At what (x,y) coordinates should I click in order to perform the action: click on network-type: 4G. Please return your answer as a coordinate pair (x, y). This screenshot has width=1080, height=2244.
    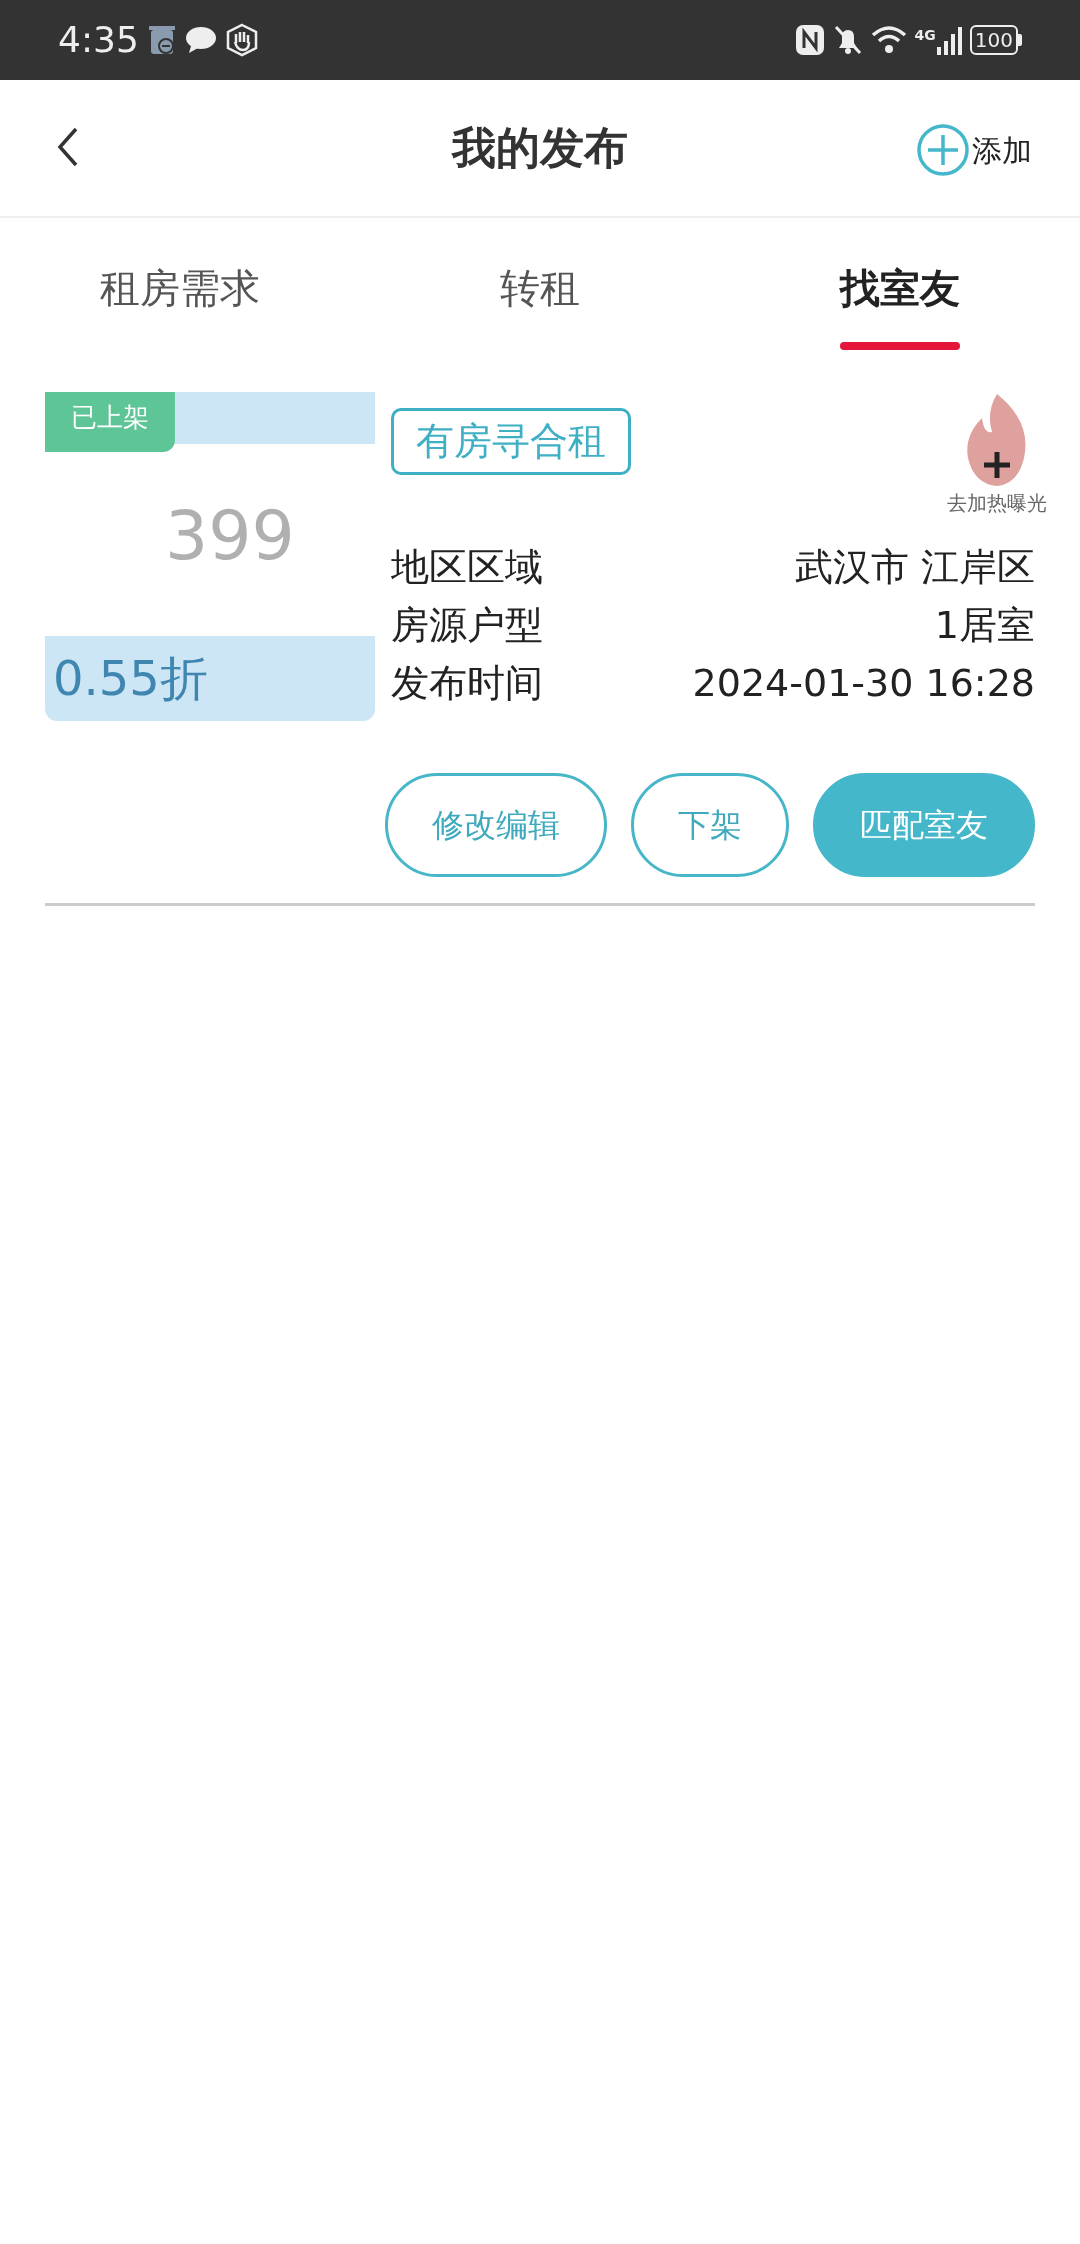
    Looking at the image, I should click on (925, 35).